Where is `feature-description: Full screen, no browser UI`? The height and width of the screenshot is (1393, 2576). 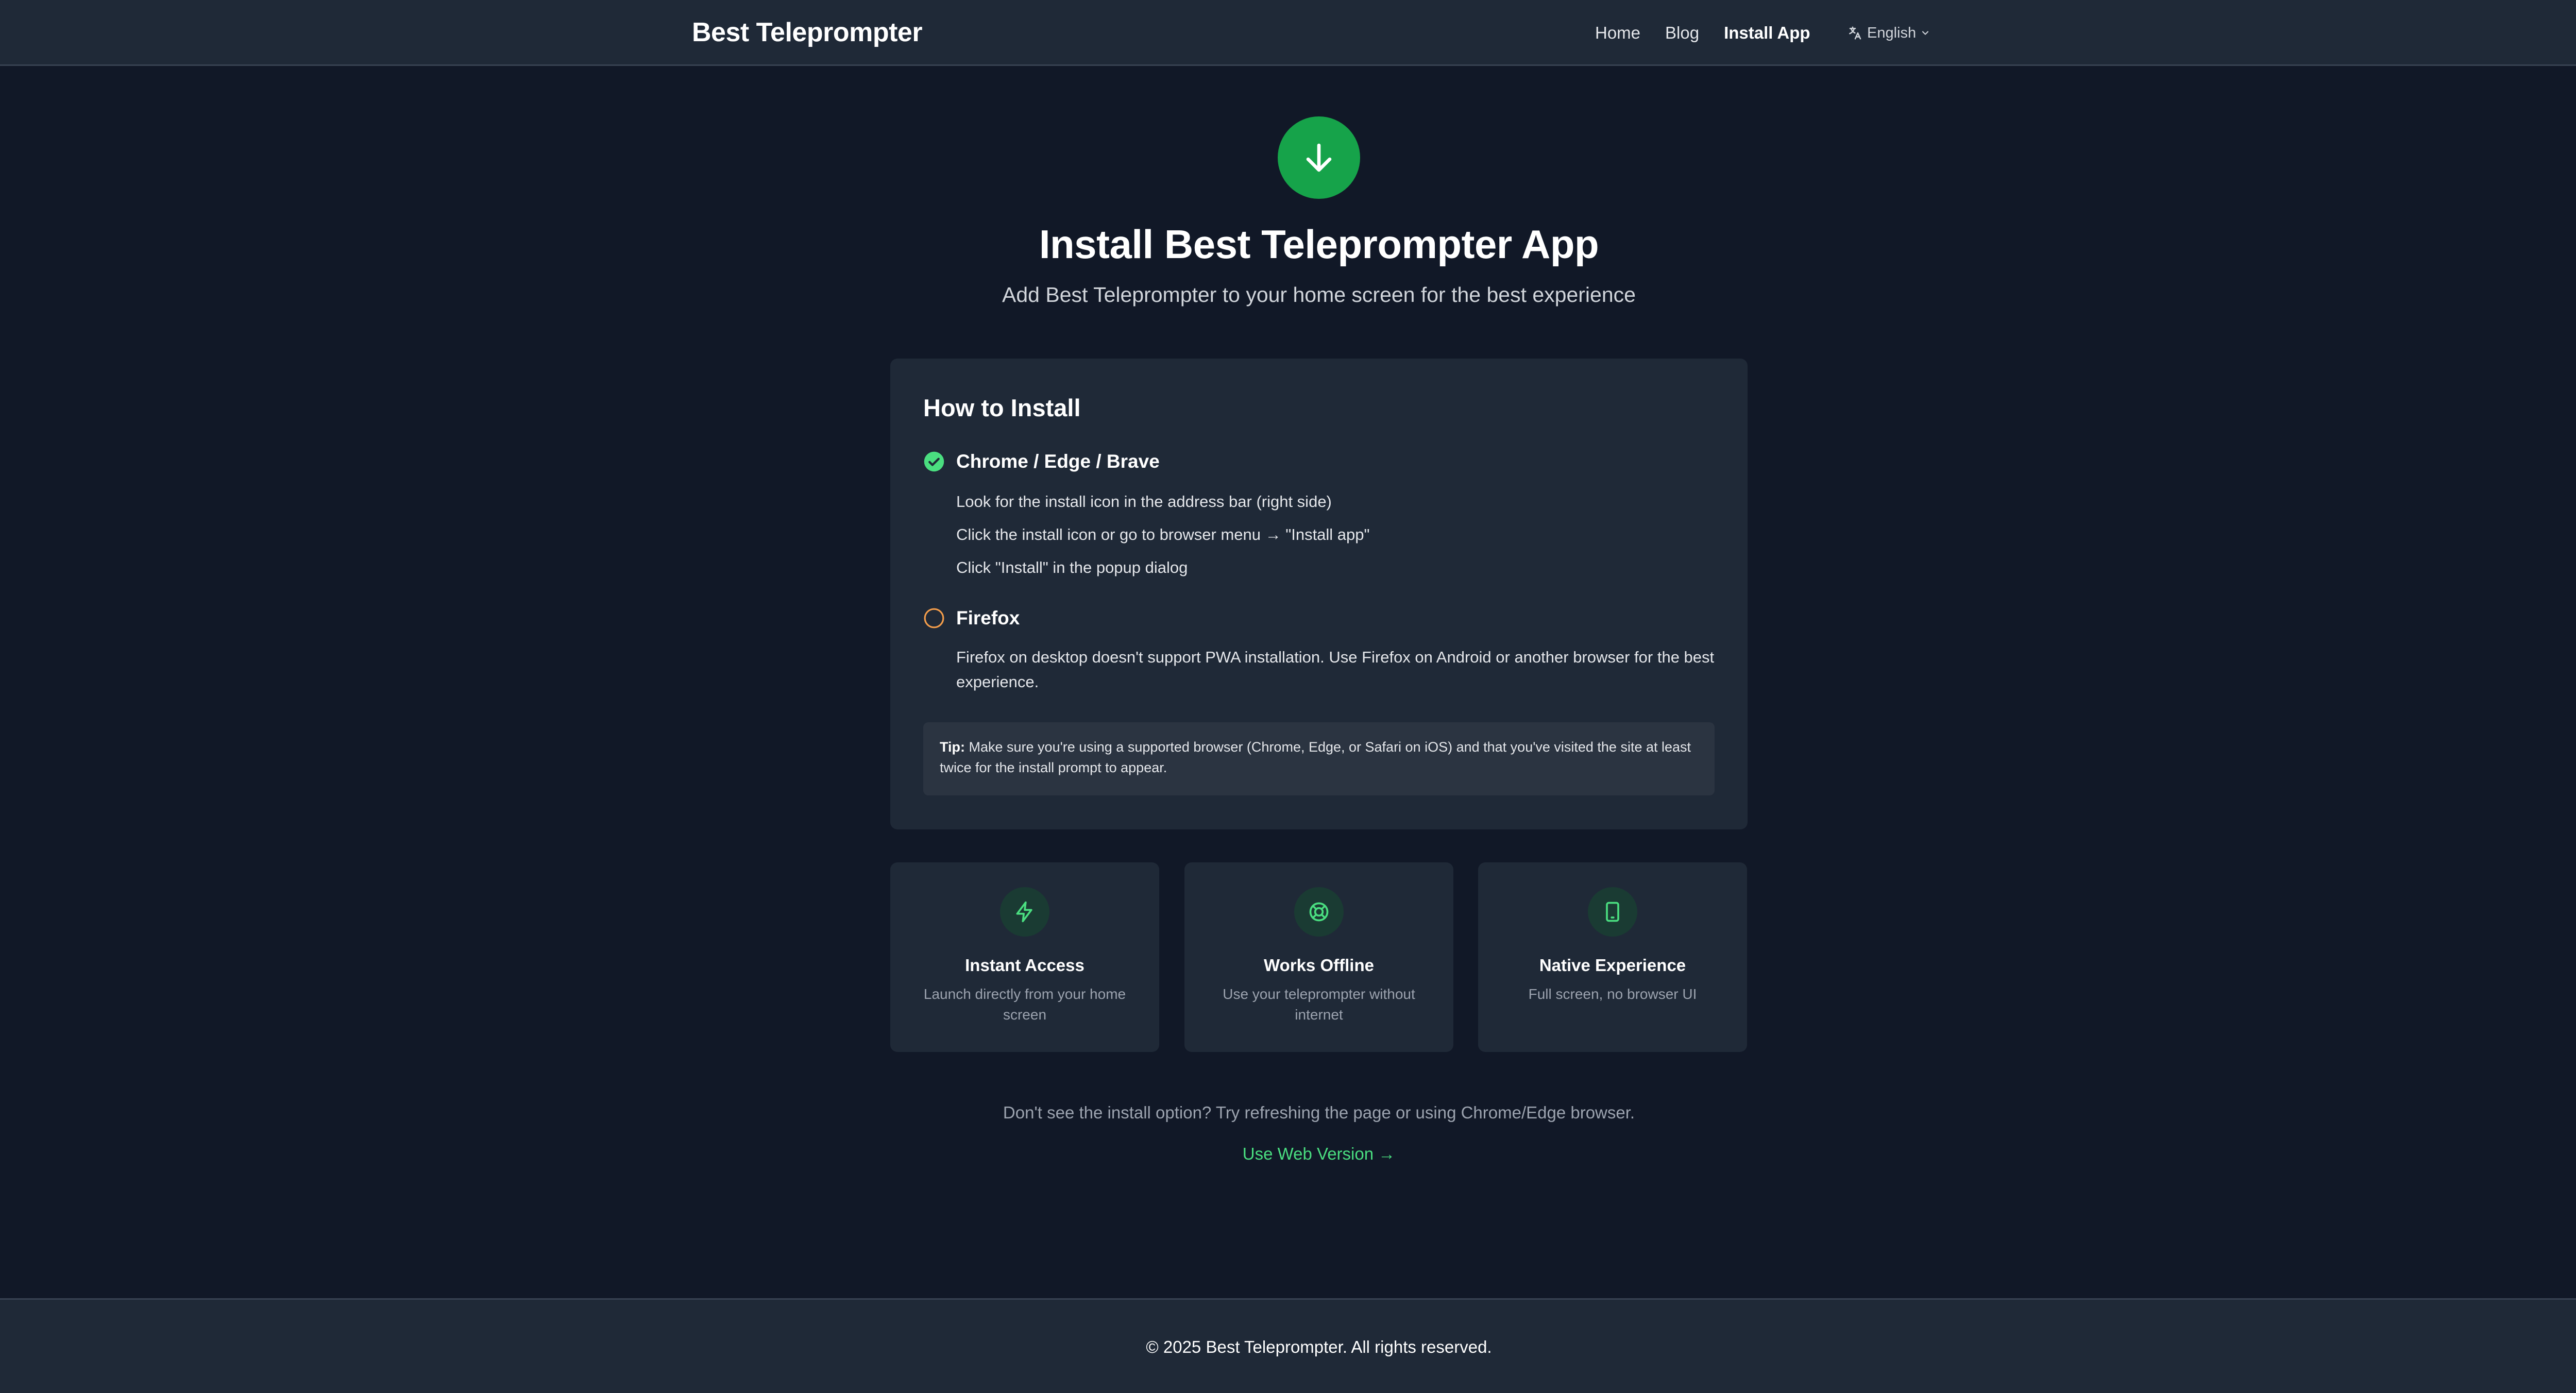
feature-description: Full screen, no browser UI is located at coordinates (1612, 994).